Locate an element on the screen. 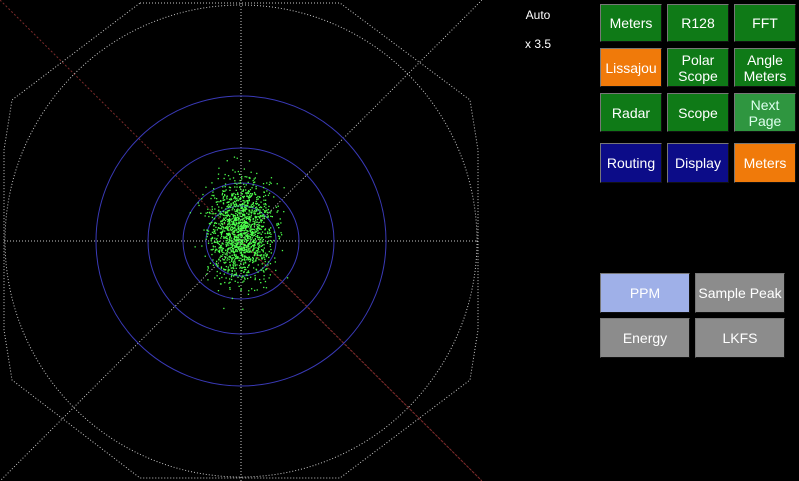  scope-button: Scope is located at coordinates (698, 112).